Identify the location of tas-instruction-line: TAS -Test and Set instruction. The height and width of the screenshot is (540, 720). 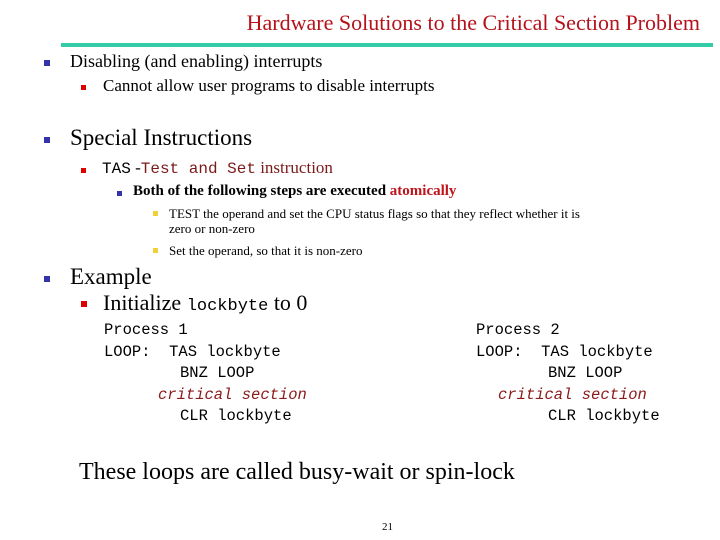
(217, 168).